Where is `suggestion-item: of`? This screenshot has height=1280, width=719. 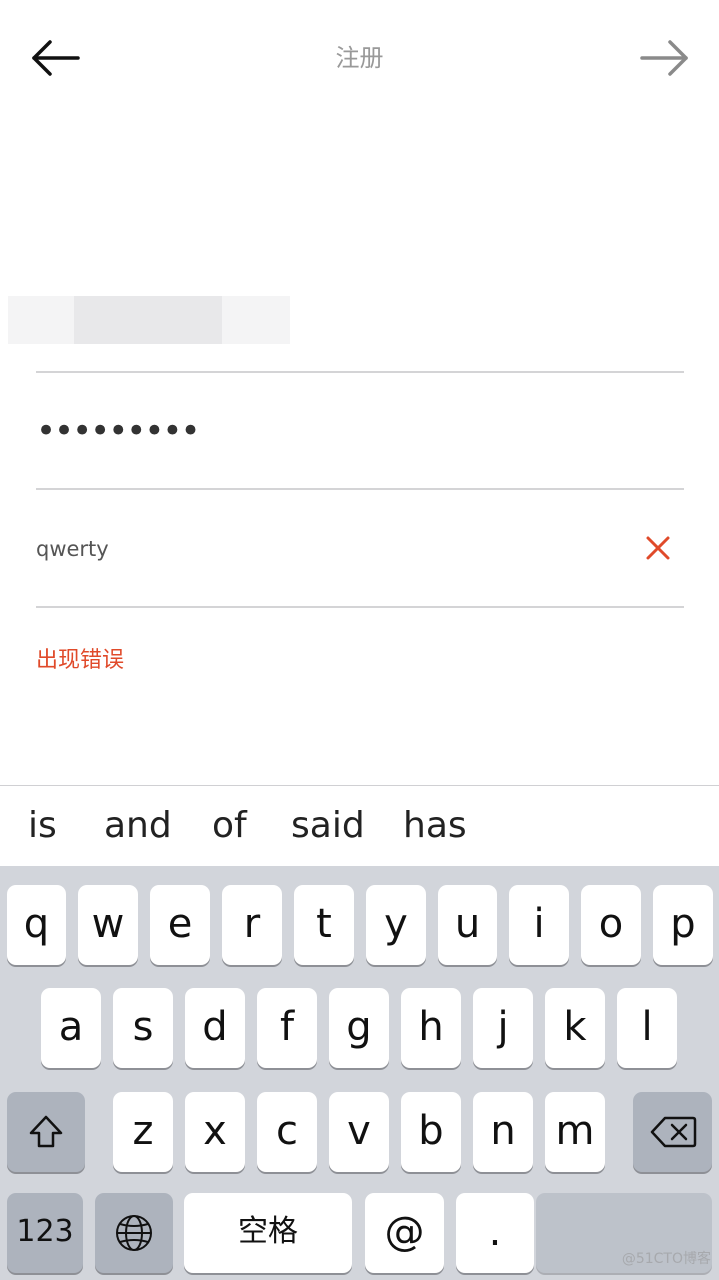
suggestion-item: of is located at coordinates (229, 826).